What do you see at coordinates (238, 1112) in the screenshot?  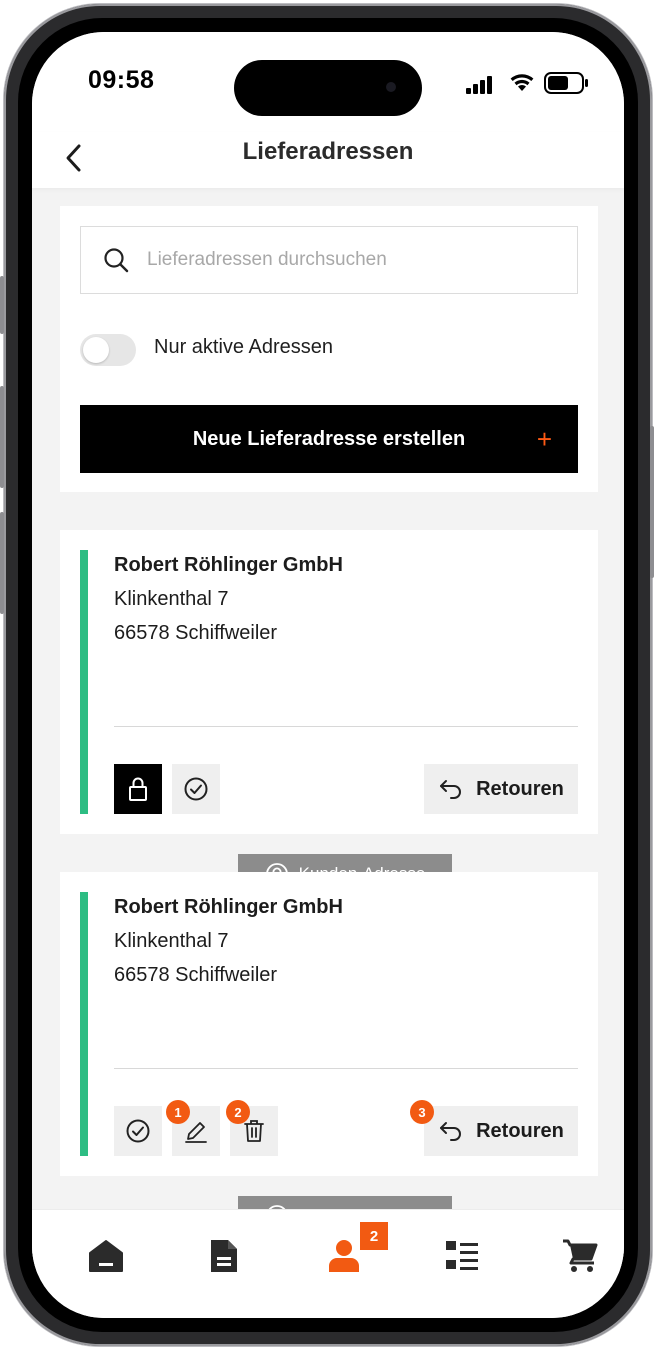 I see `marker-badge-2: 2` at bounding box center [238, 1112].